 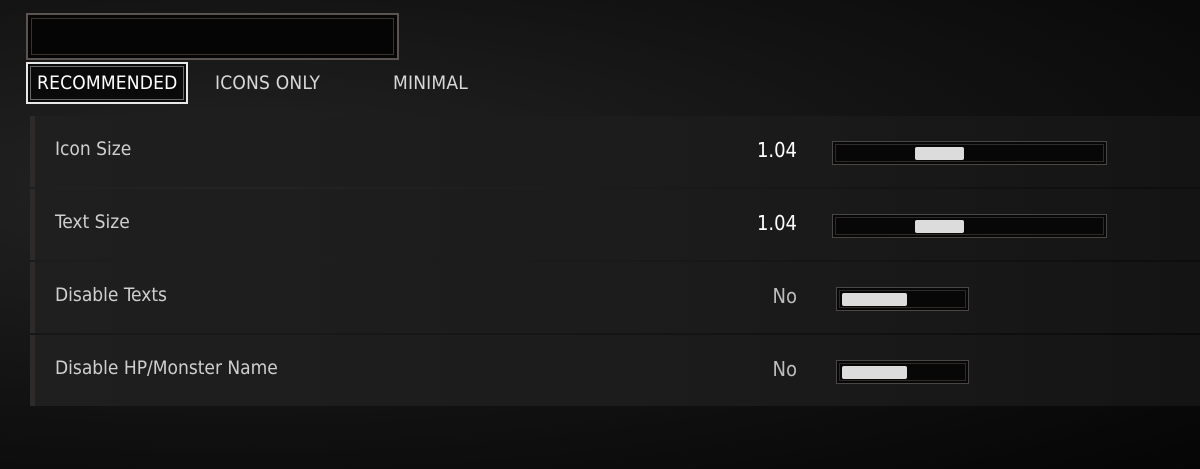 I want to click on tab-icons-only: ICONS ONLY, so click(x=267, y=83).